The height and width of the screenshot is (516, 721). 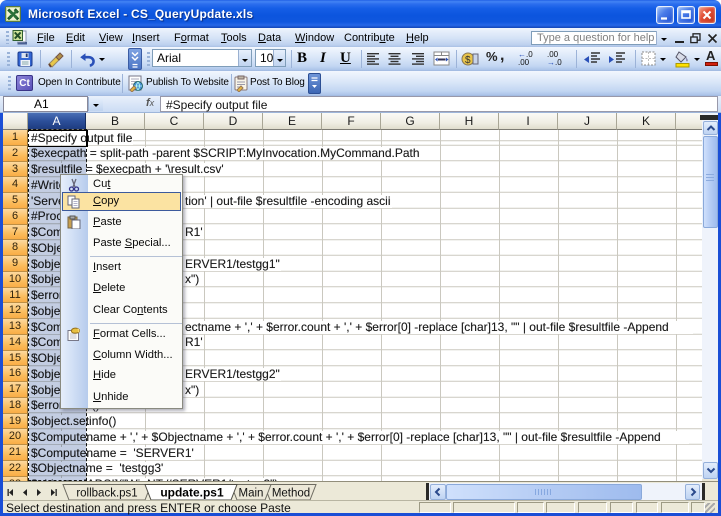 What do you see at coordinates (291, 493) in the screenshot?
I see `svg-text: Method` at bounding box center [291, 493].